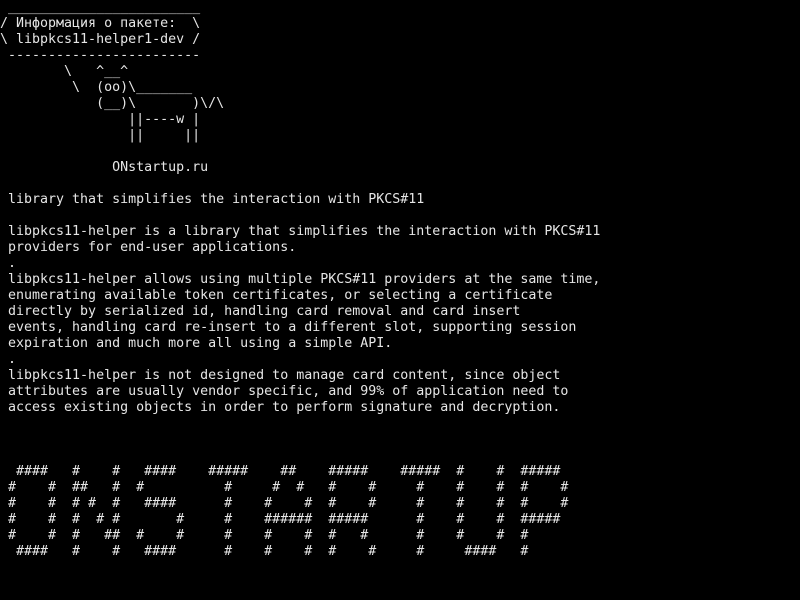 This screenshot has width=800, height=600. What do you see at coordinates (100, 55) in the screenshot?
I see `terminal-line: ------------------------` at bounding box center [100, 55].